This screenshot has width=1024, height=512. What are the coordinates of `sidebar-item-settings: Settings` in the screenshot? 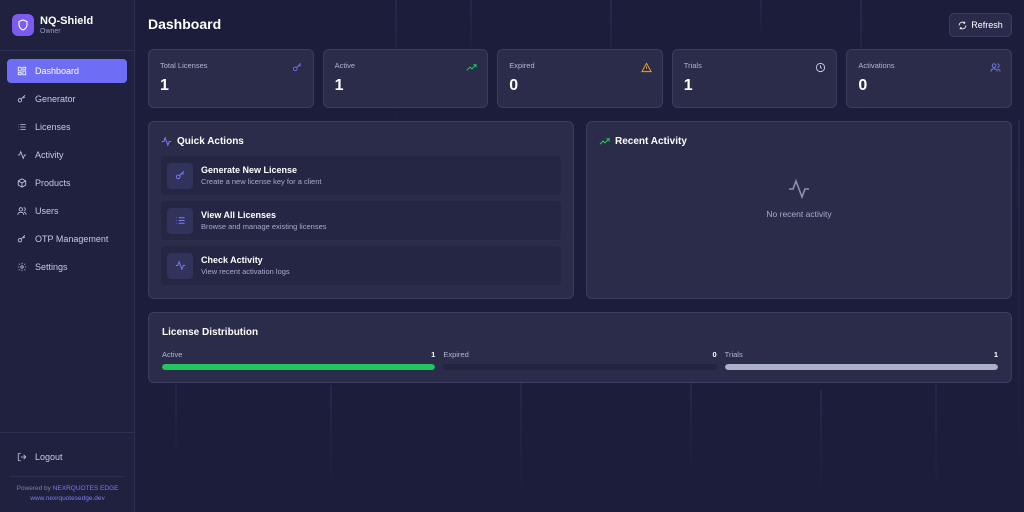 It's located at (67, 267).